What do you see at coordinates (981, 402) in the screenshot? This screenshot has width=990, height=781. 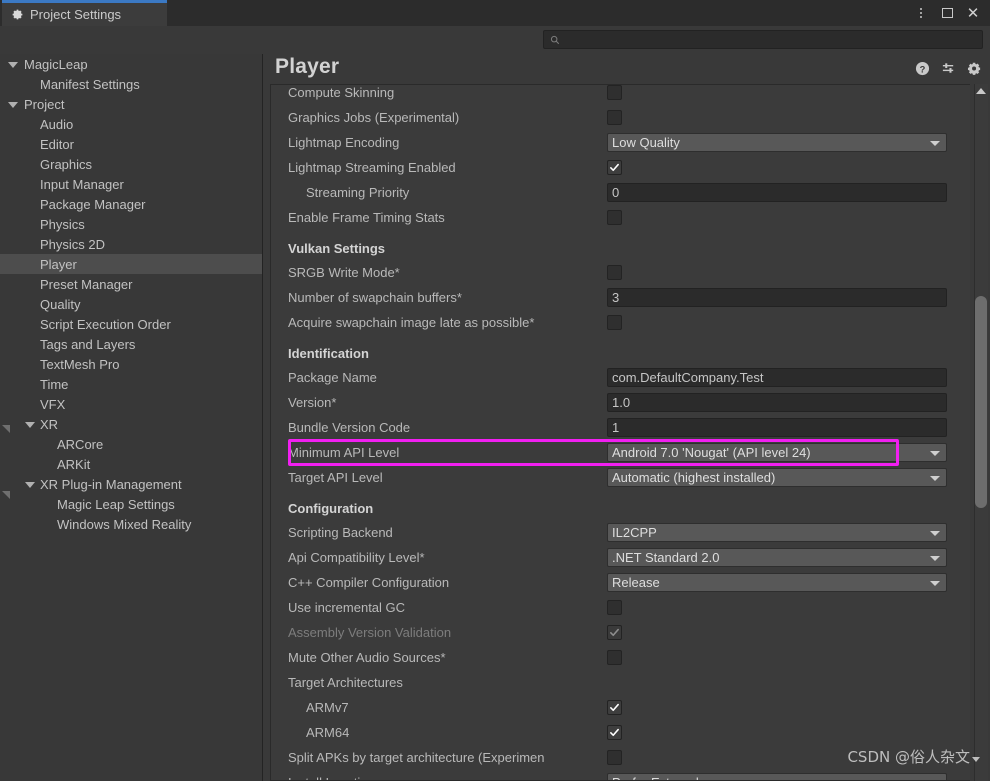 I see `scrollbar-thumb` at bounding box center [981, 402].